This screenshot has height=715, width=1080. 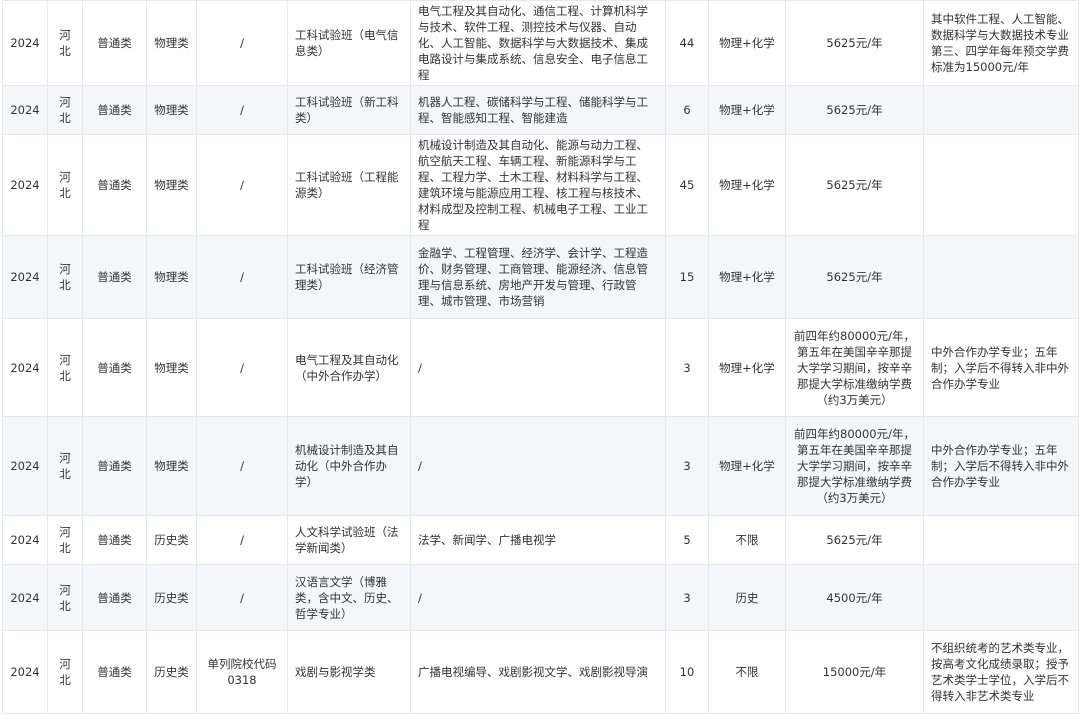 I want to click on plan-cell: 10, so click(x=687, y=672).